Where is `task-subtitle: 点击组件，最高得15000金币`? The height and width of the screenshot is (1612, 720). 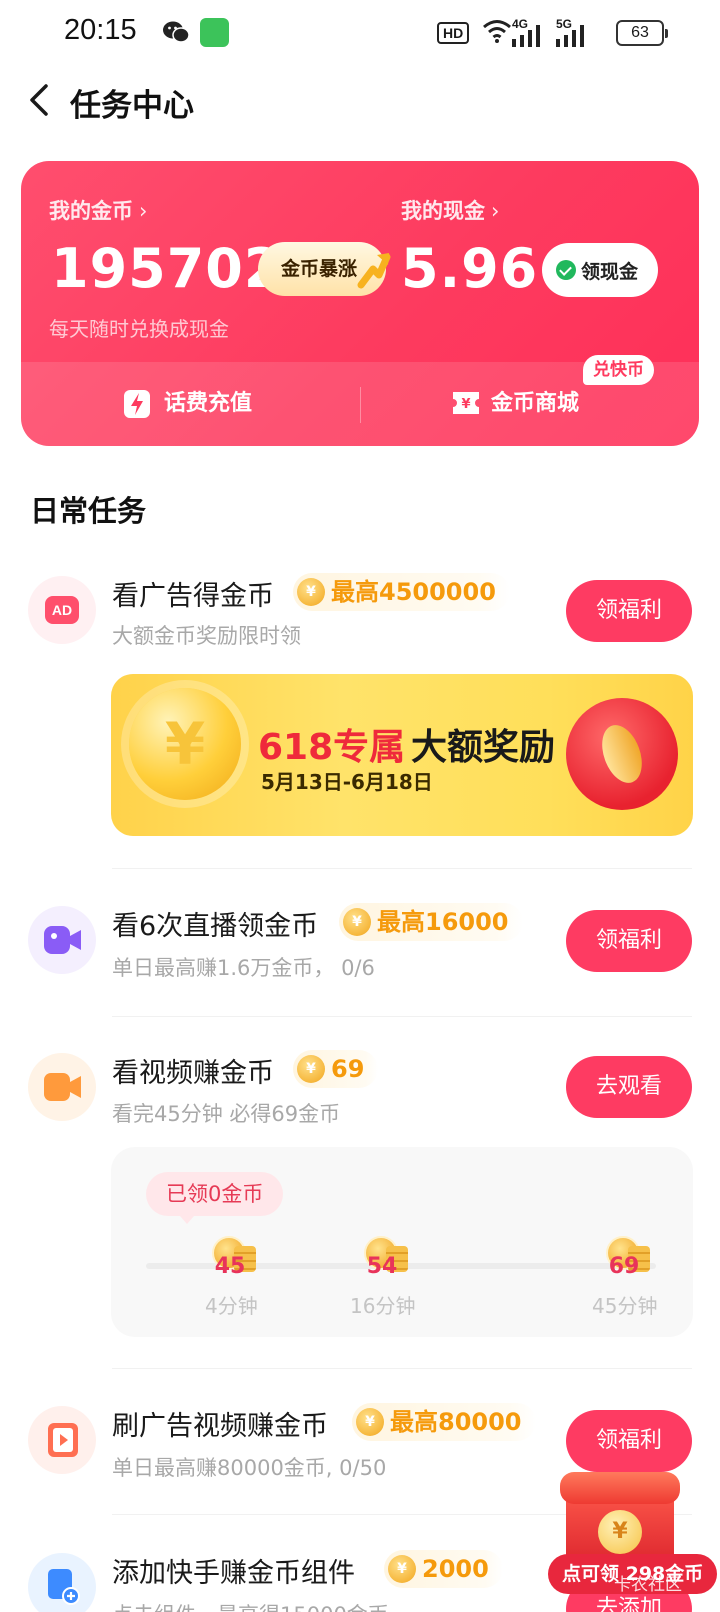 task-subtitle: 点击组件，最高得15000金币 is located at coordinates (250, 1605).